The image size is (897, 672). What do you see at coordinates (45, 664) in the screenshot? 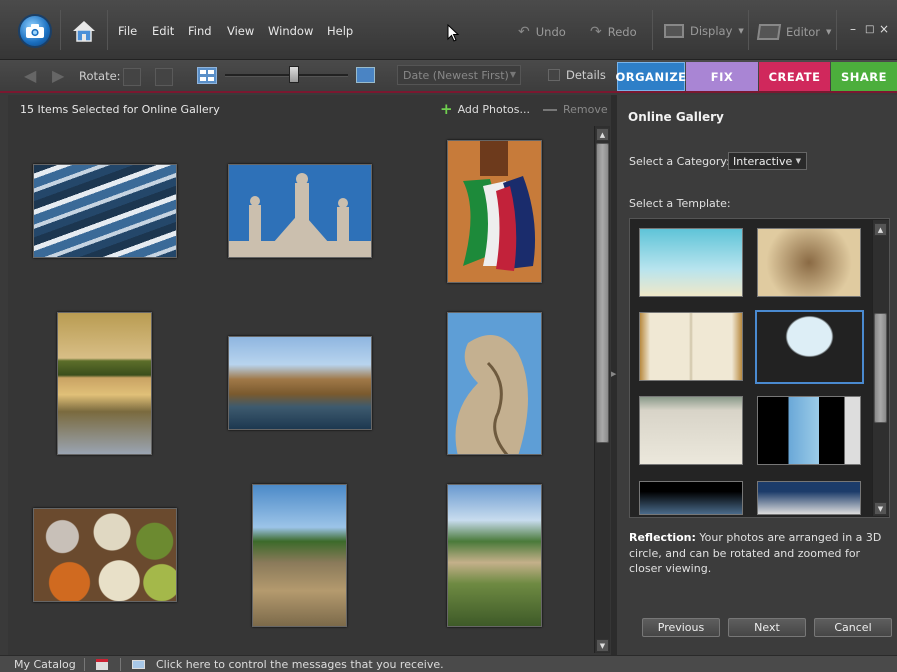
I see `catalog-name: My Catalog` at bounding box center [45, 664].